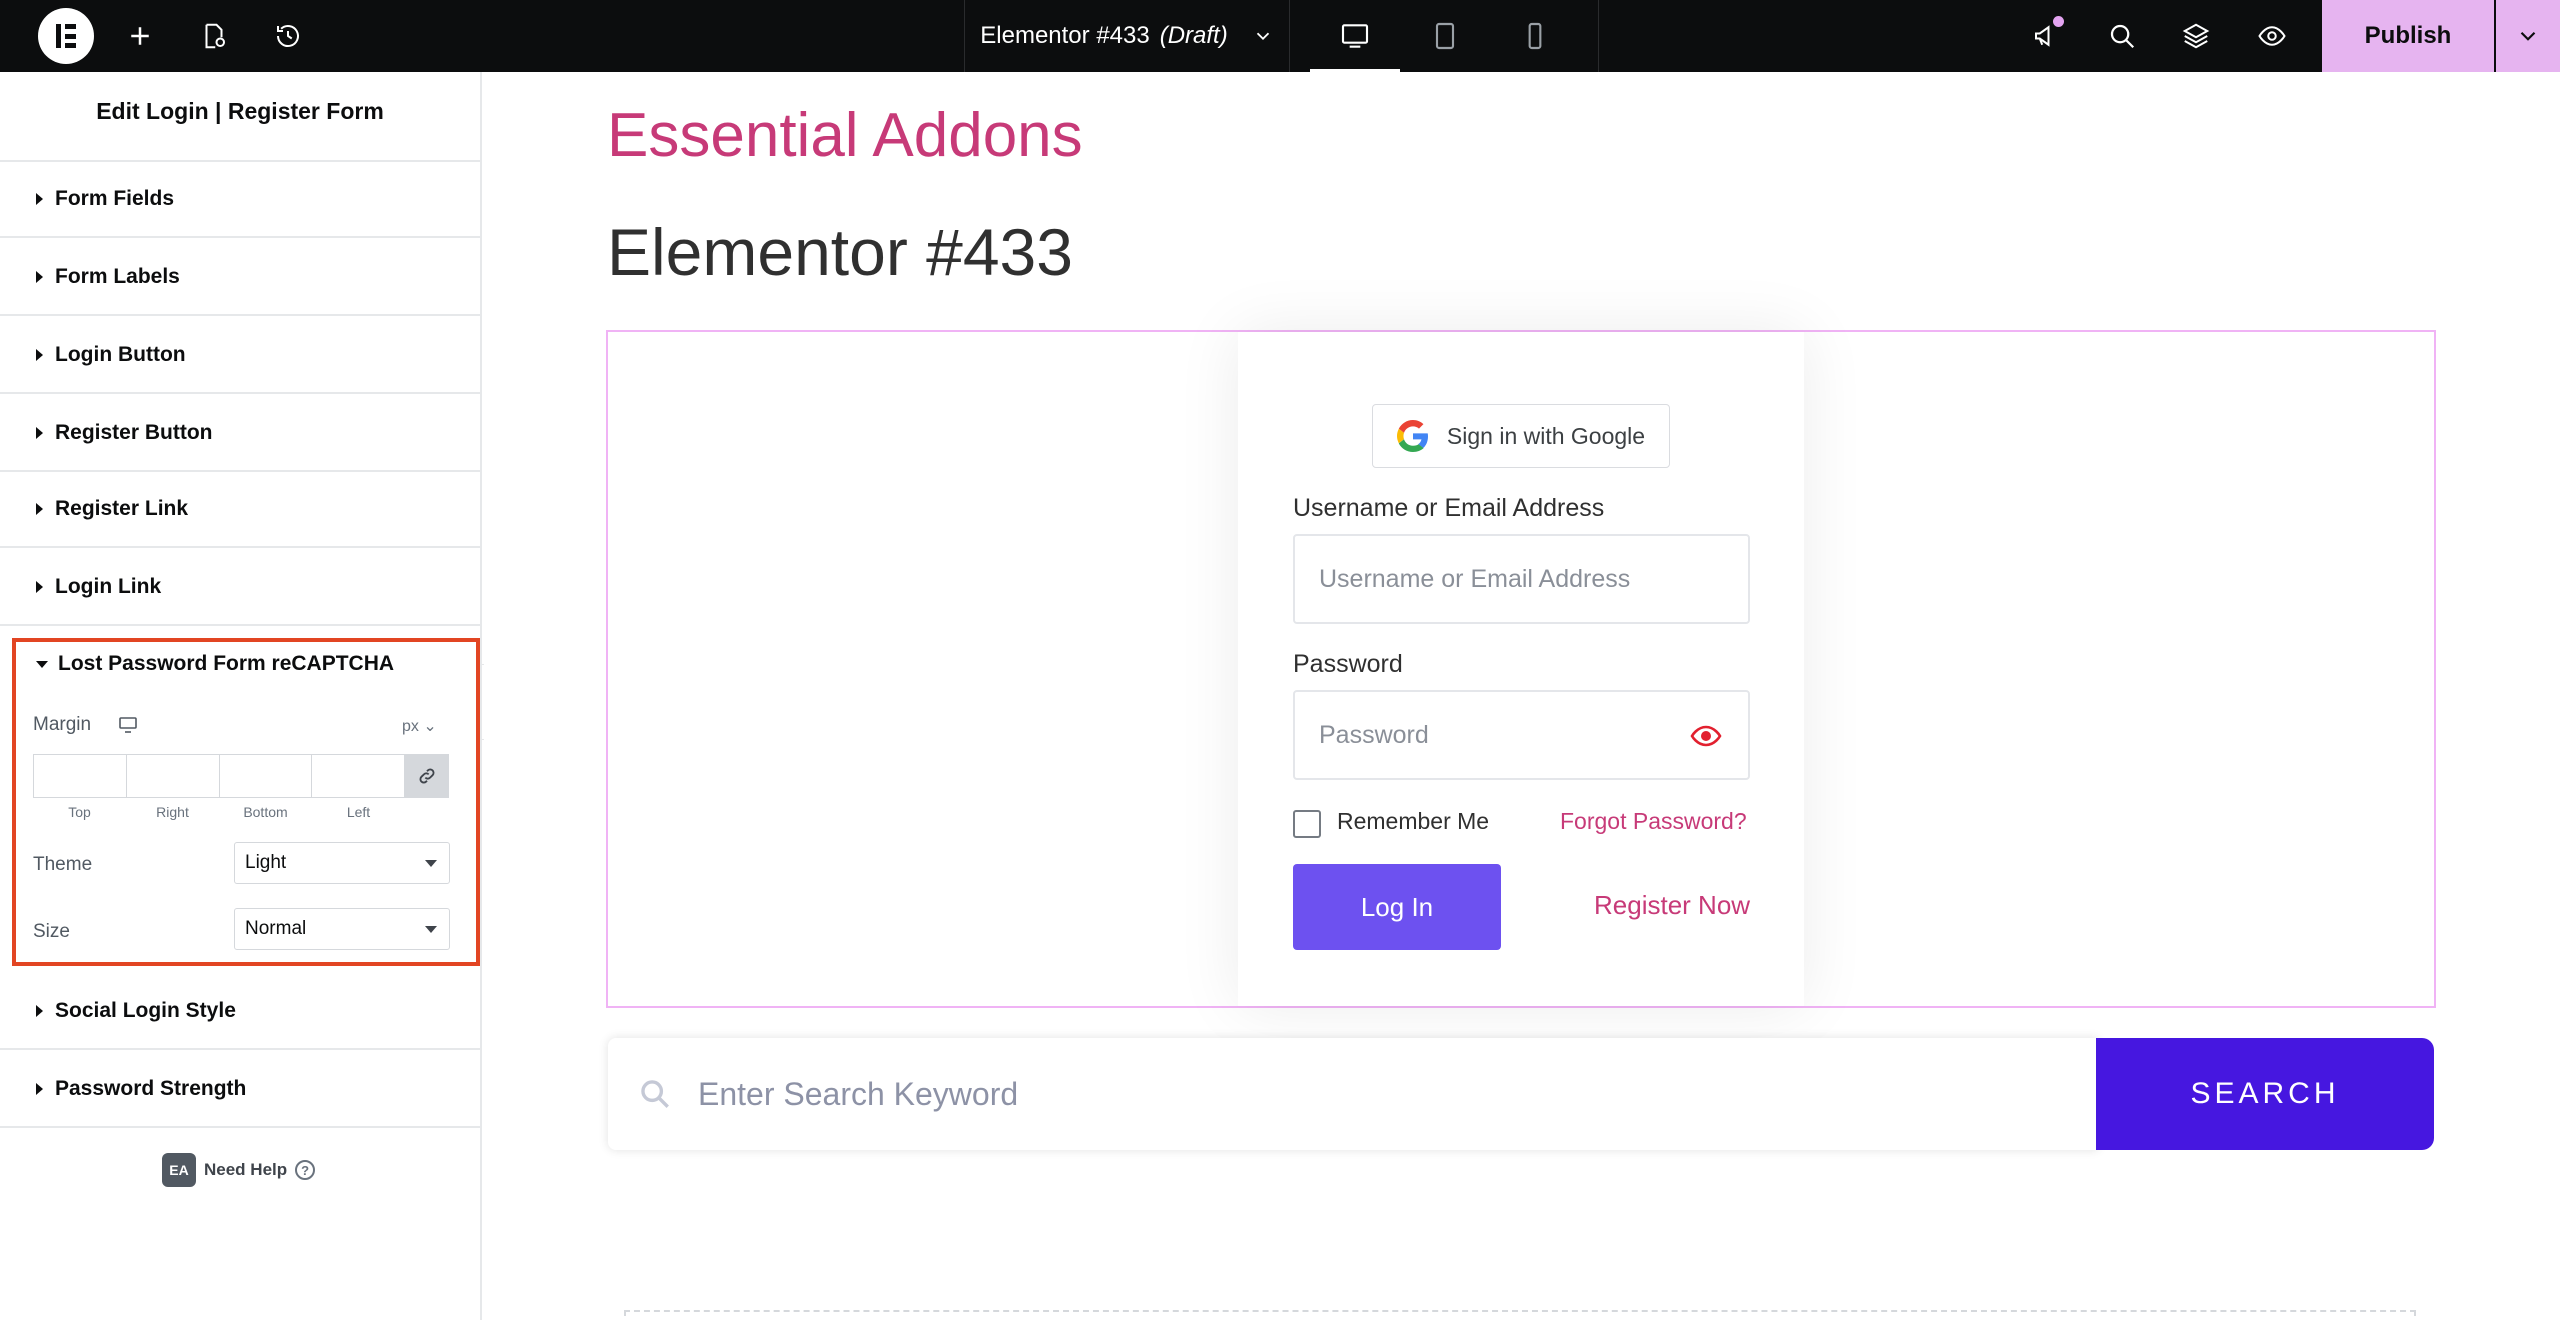  Describe the element at coordinates (108, 586) in the screenshot. I see `section-label: Login Link` at that location.